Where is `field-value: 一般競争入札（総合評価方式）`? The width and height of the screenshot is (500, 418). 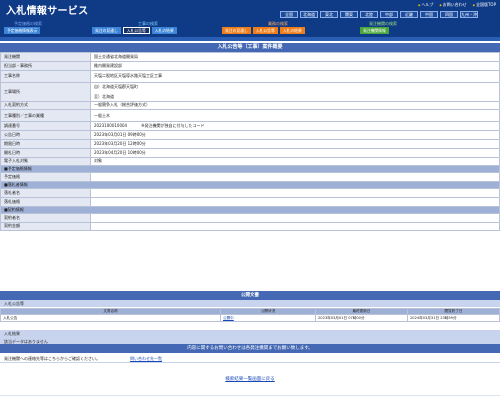 field-value: 一般競争入札（総合評価方式） is located at coordinates (295, 105).